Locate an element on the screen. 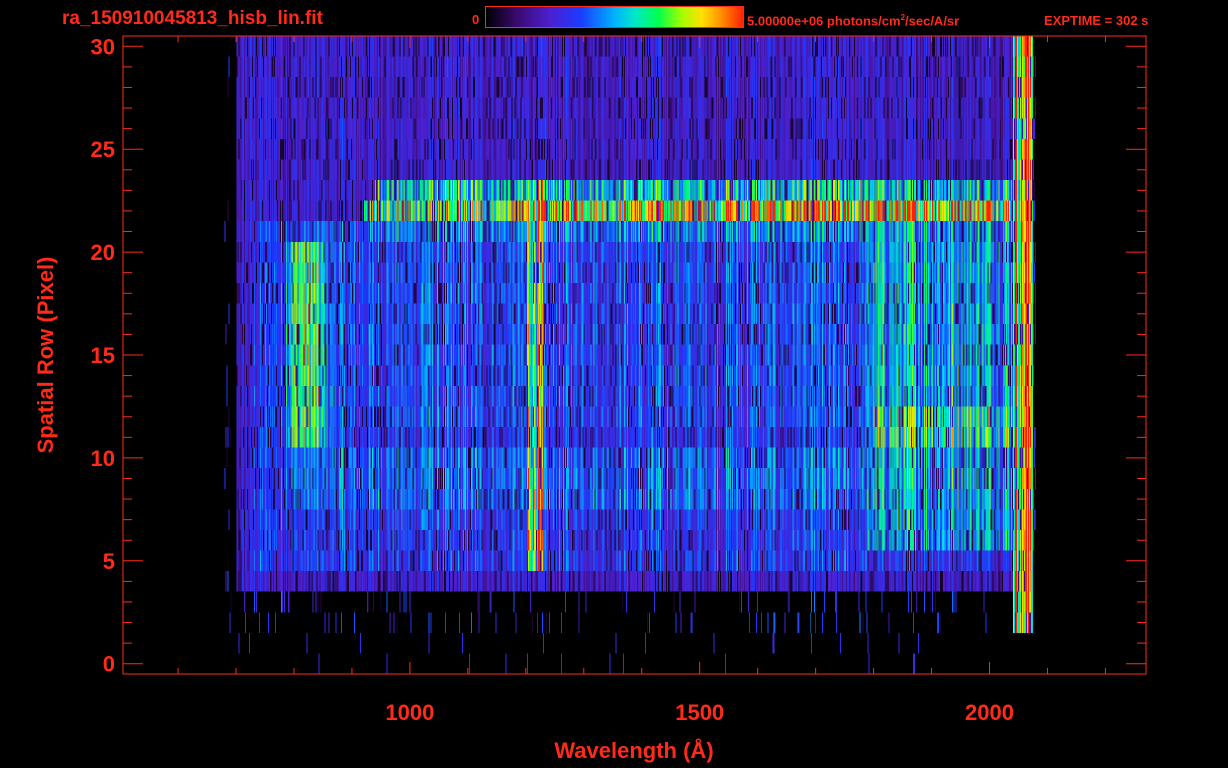 The height and width of the screenshot is (768, 1228). x-tick-label: 1500 is located at coordinates (699, 712).